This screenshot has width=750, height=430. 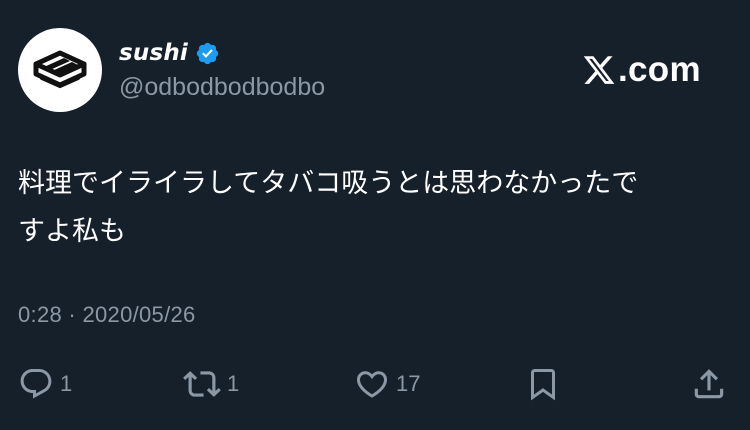 What do you see at coordinates (153, 53) in the screenshot?
I see `author-display-name: sushi` at bounding box center [153, 53].